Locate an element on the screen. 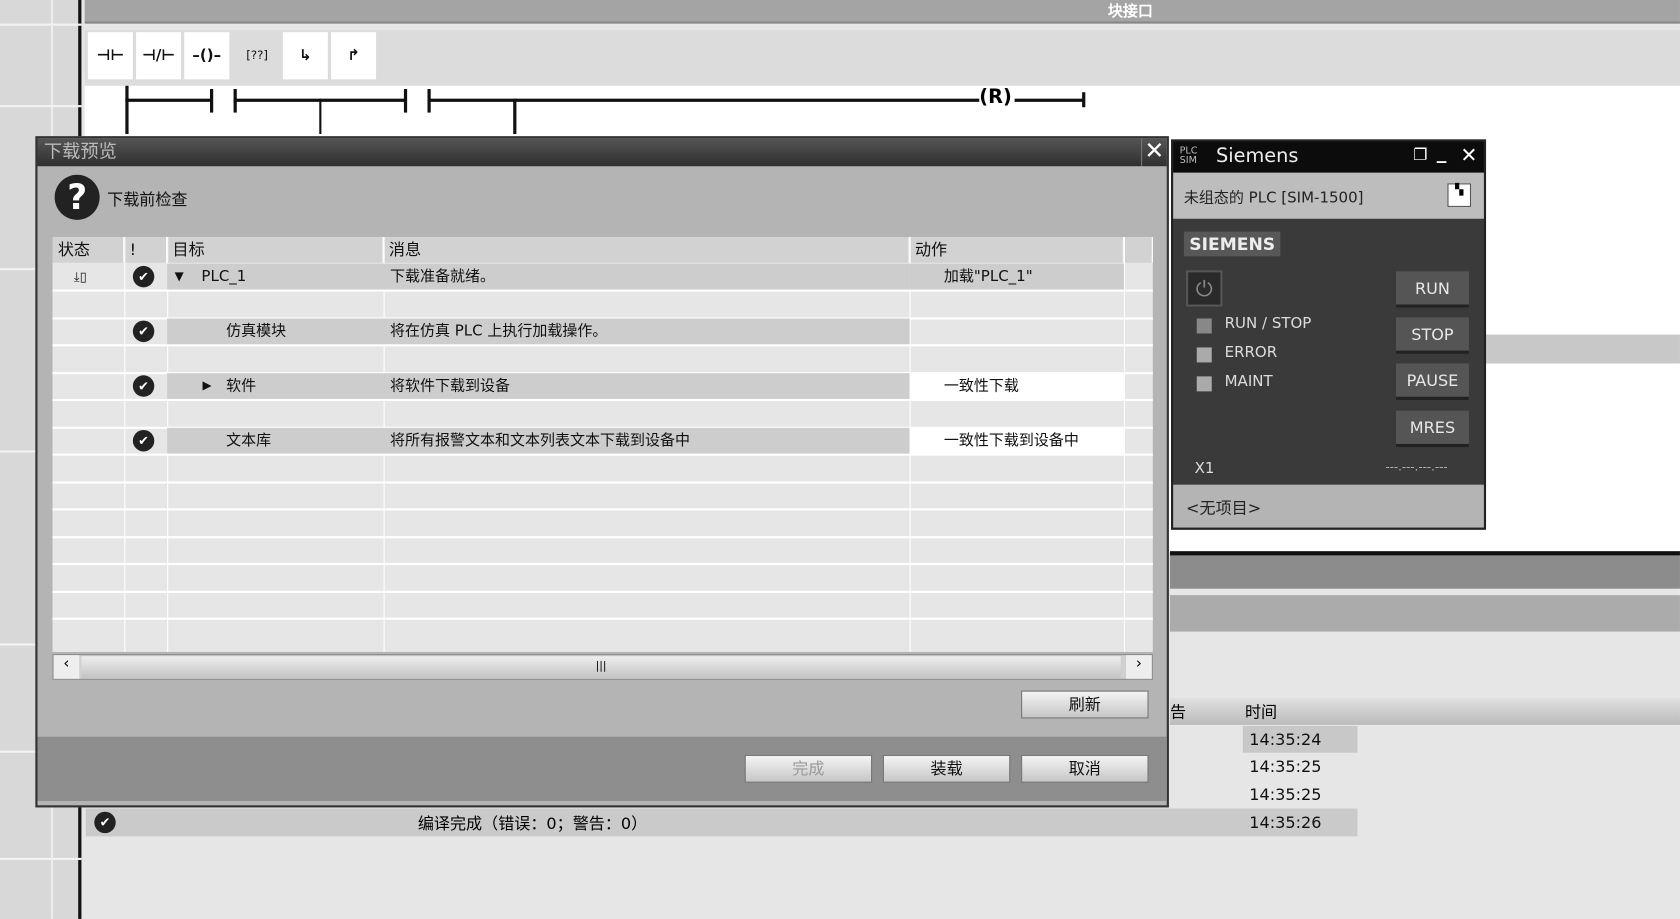 This screenshot has height=919, width=1680. block-interface-label: 块接口 is located at coordinates (1130, 12).